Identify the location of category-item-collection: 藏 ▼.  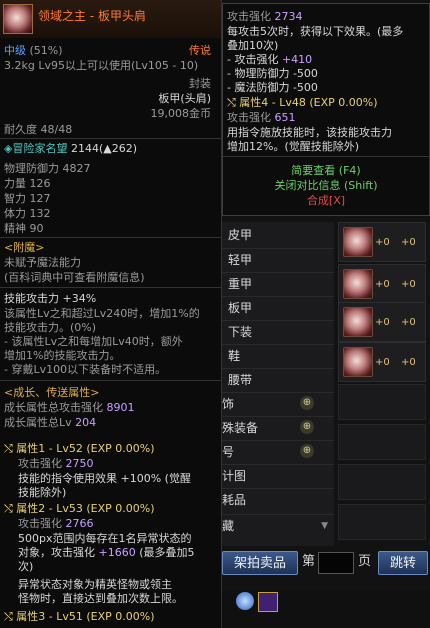
(278, 525).